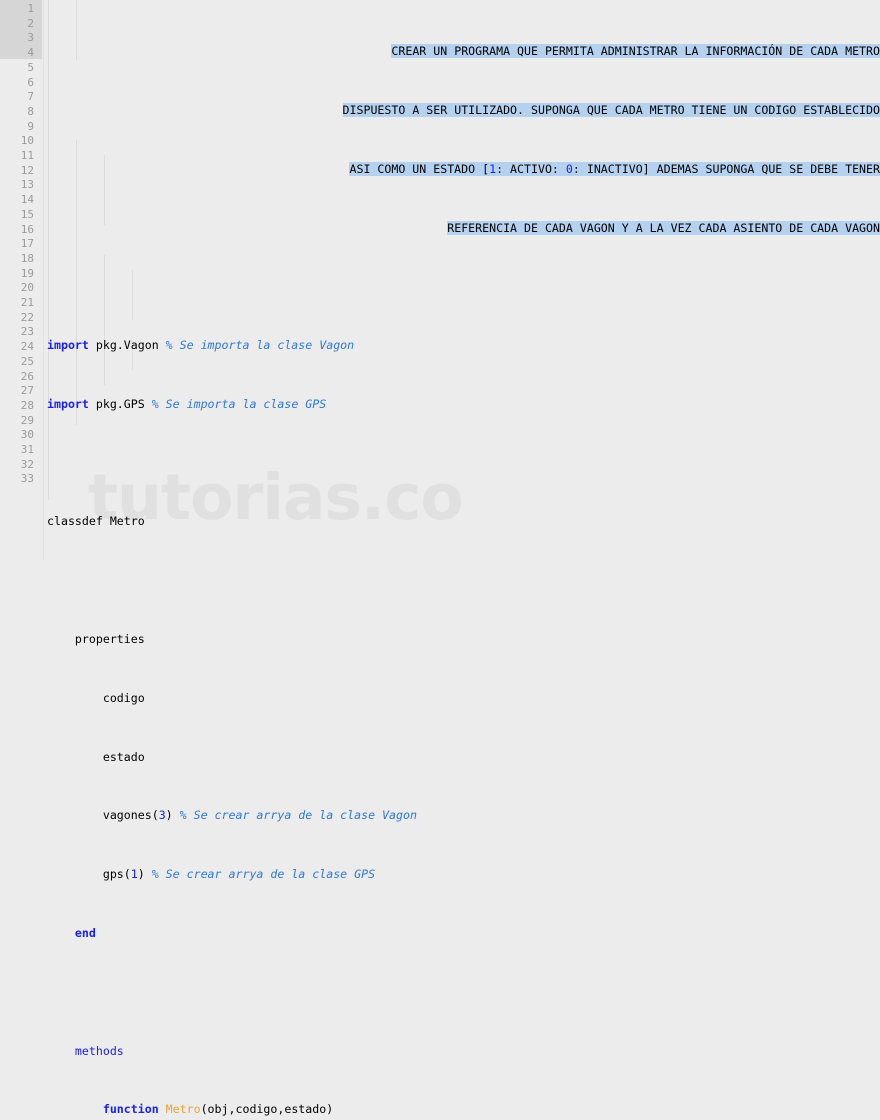 Image resolution: width=880 pixels, height=1120 pixels. What do you see at coordinates (89, 874) in the screenshot?
I see `text-segment: gps(` at bounding box center [89, 874].